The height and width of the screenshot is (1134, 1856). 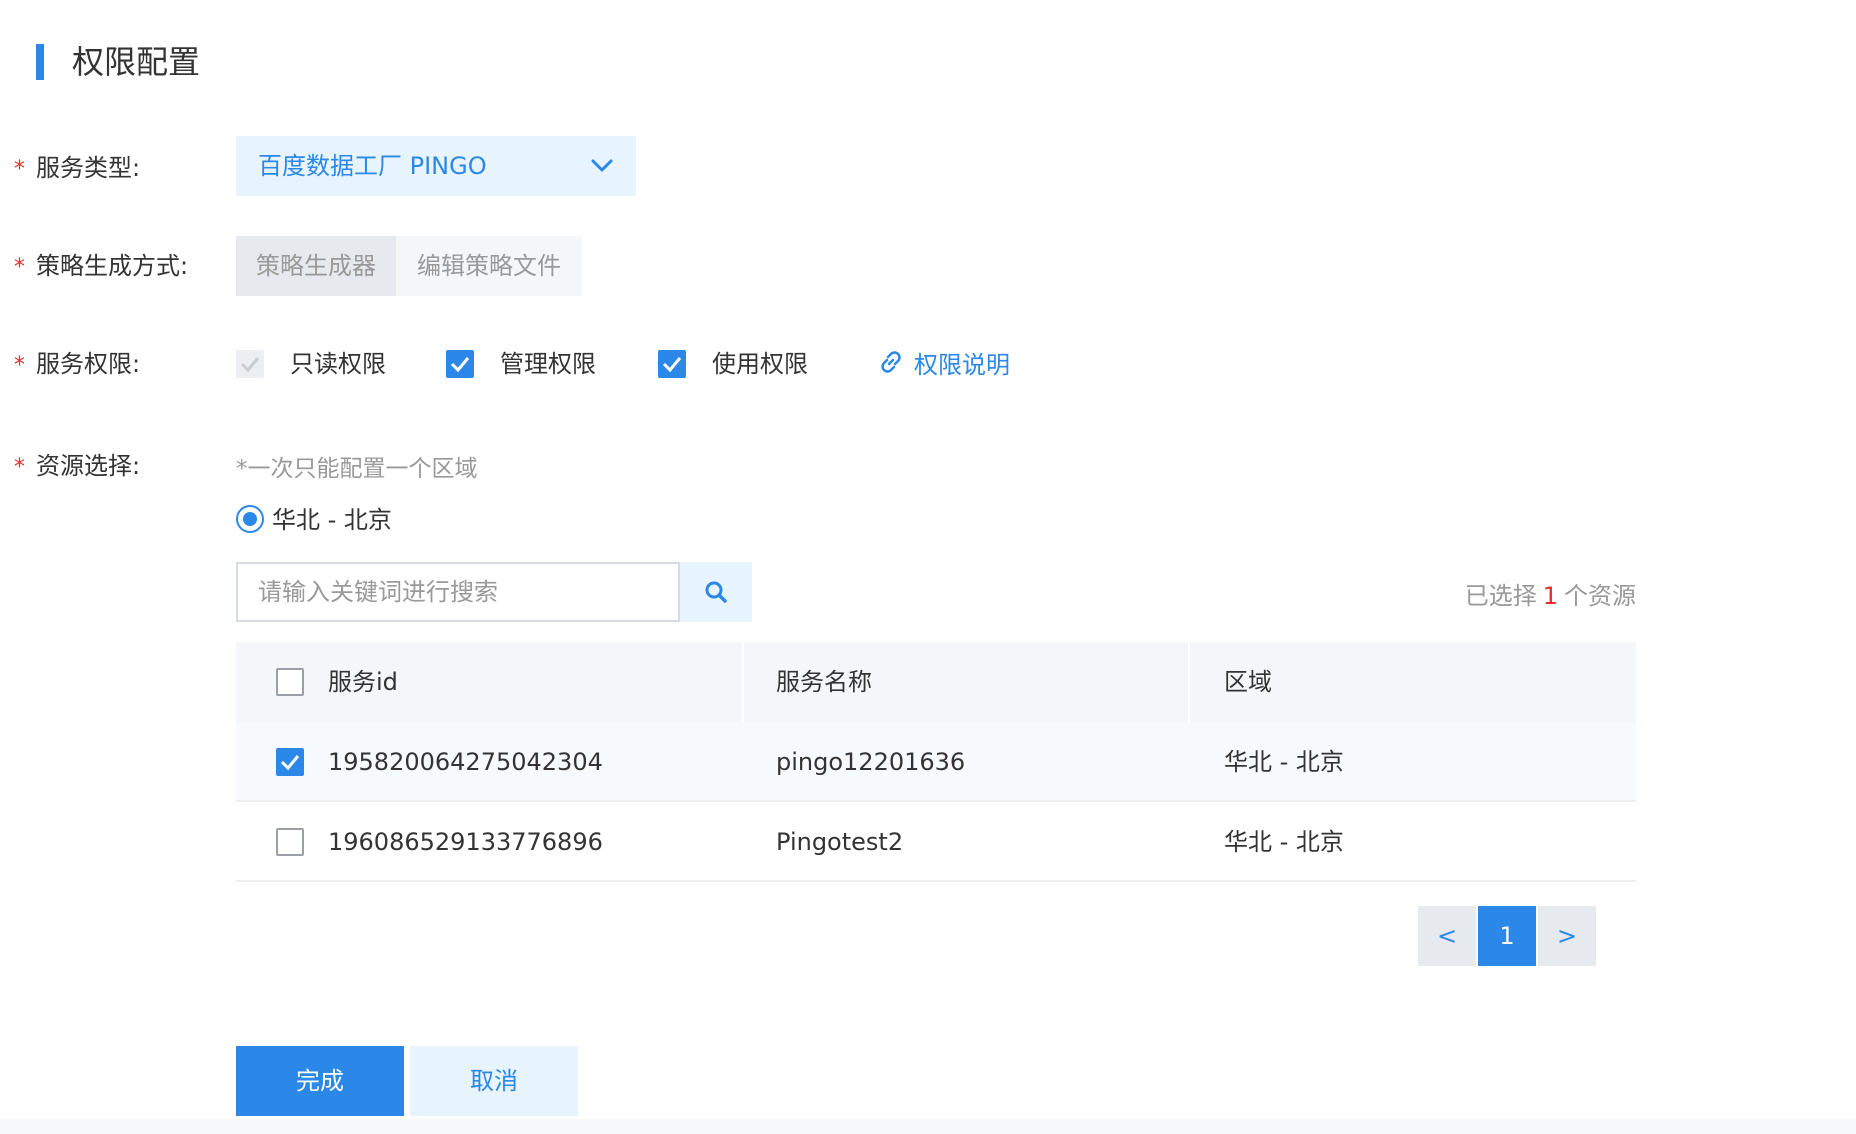 I want to click on manage-permission-checkbox, so click(x=460, y=364).